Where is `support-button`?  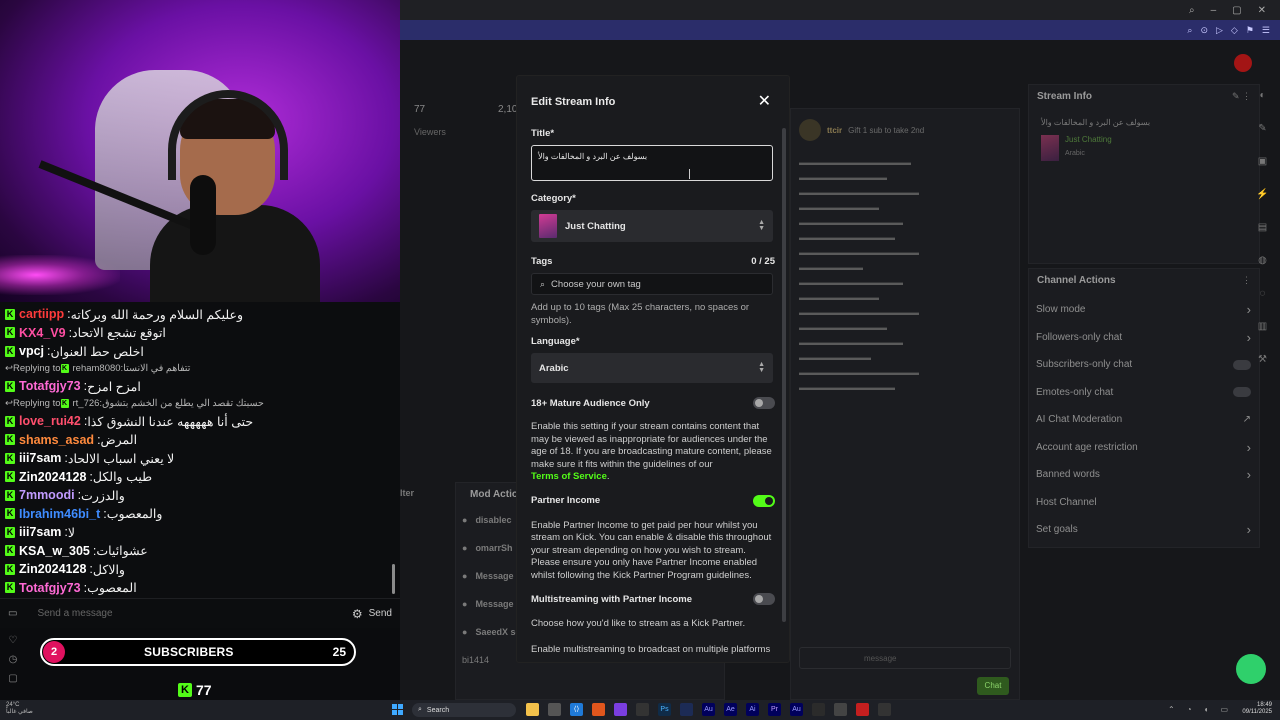 support-button is located at coordinates (1251, 669).